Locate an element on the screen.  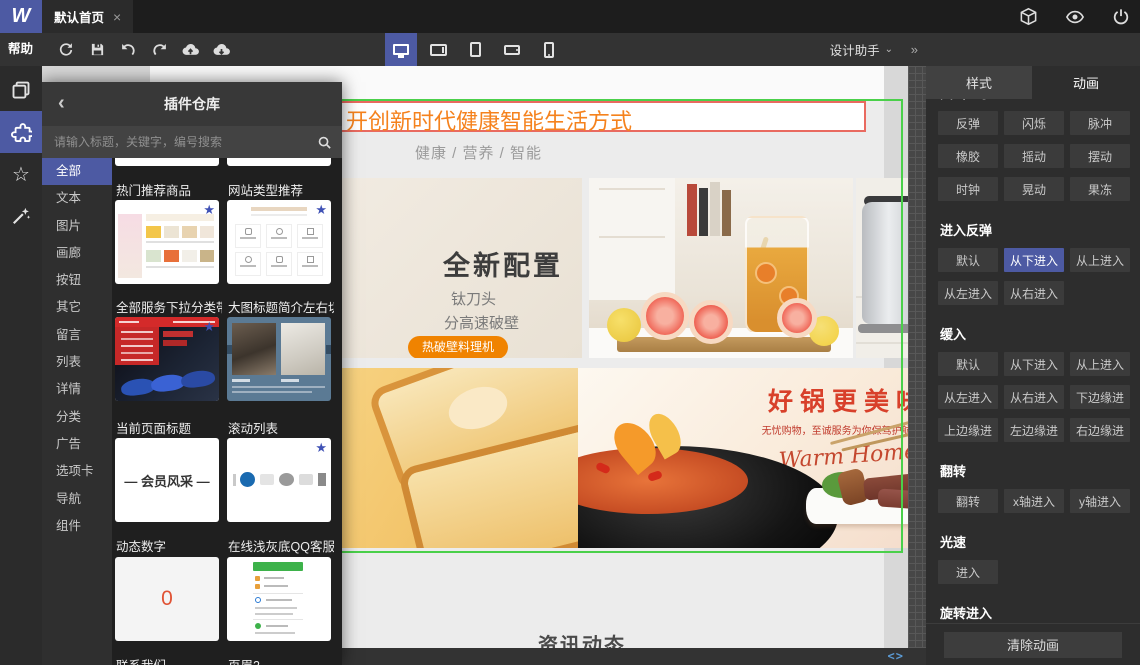
collapse-chevrons-icon: » is located at coordinates (914, 49).